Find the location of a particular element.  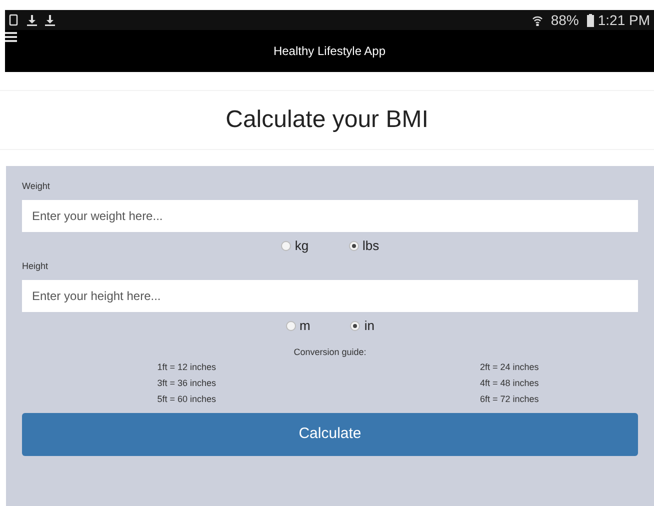

clock: 1:21 PM is located at coordinates (624, 20).